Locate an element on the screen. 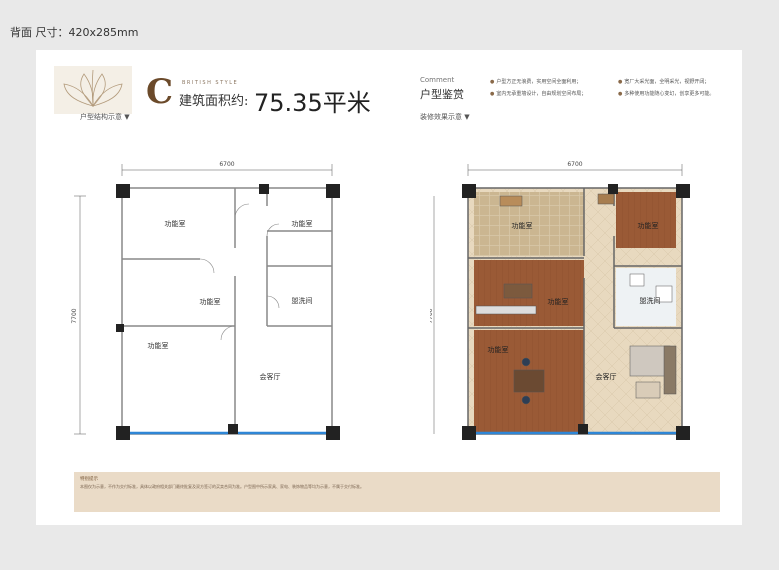 The image size is (779, 570). unit-type-letter: C is located at coordinates (160, 92).